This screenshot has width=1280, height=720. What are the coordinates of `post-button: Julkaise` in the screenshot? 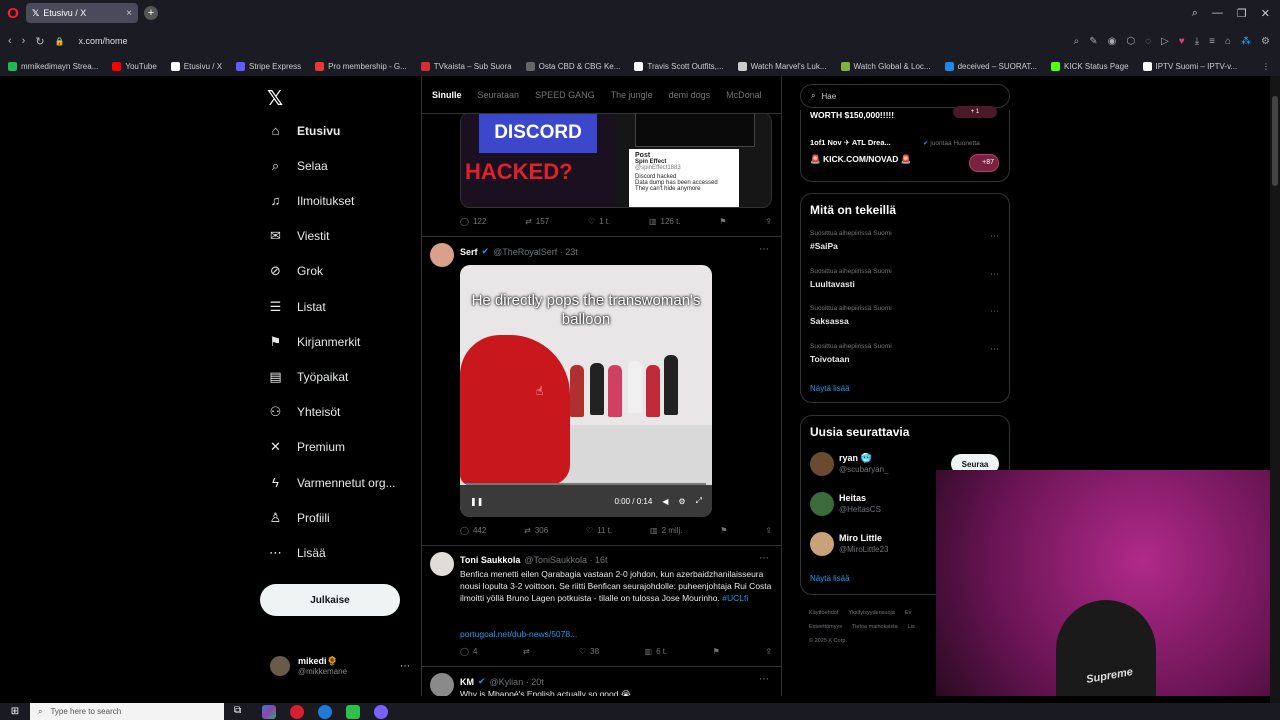 It's located at (330, 600).